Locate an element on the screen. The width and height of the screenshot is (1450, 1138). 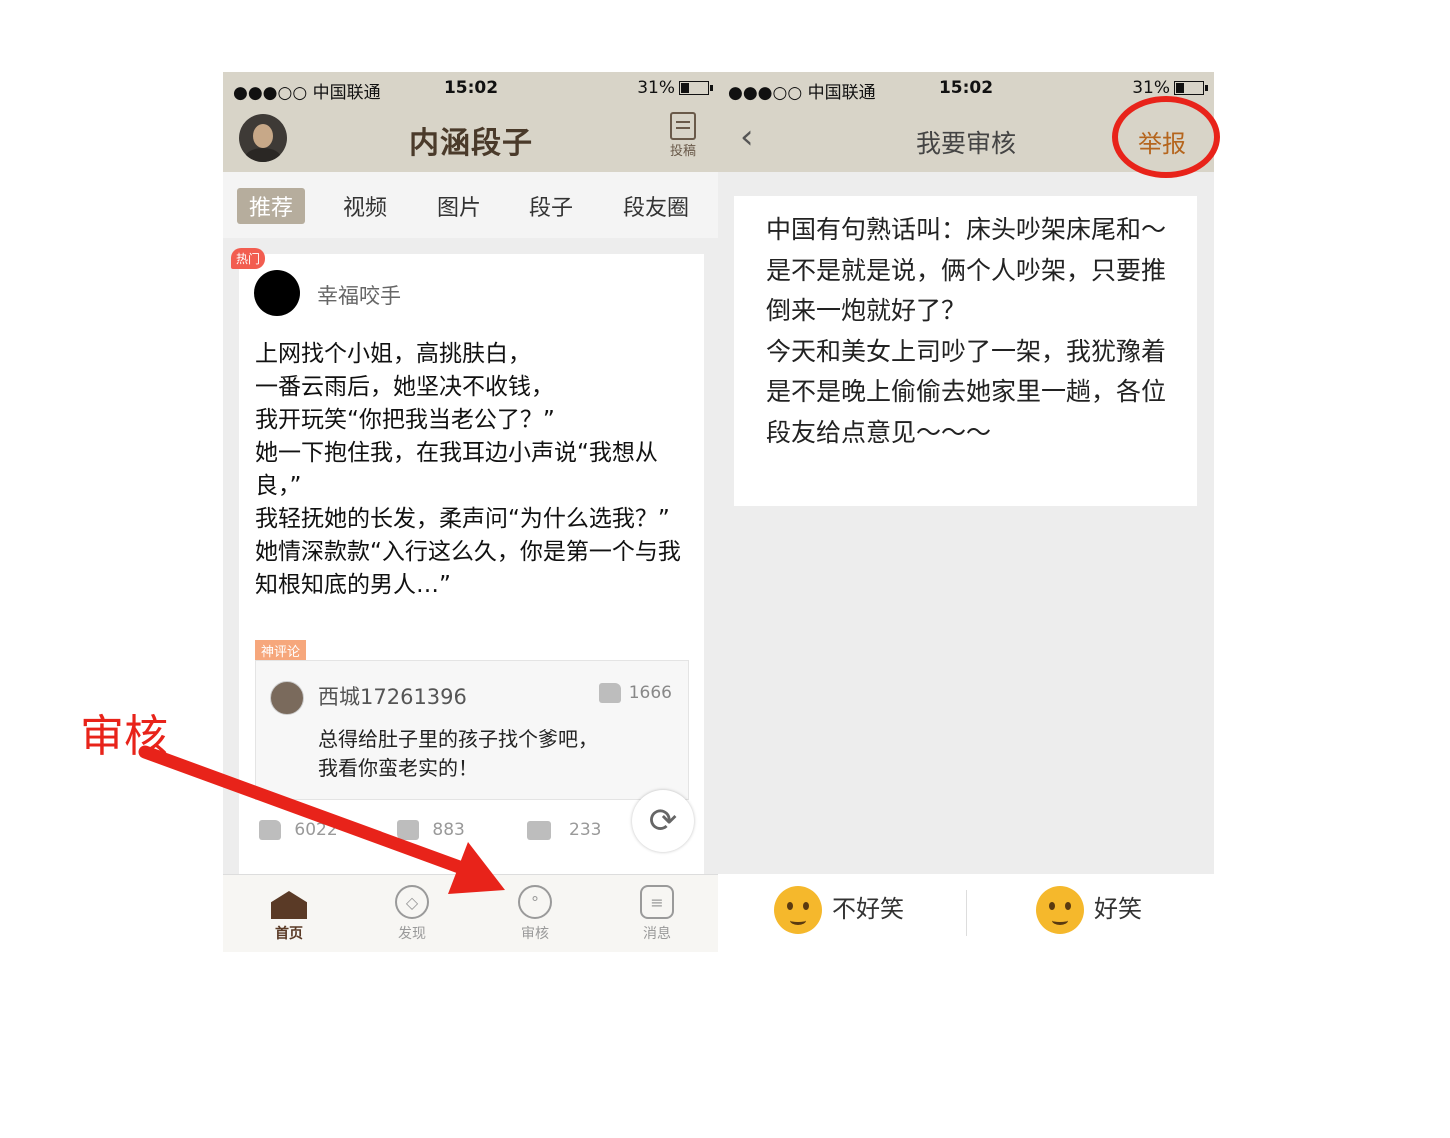
nav-review-label: 审核 is located at coordinates (535, 934).